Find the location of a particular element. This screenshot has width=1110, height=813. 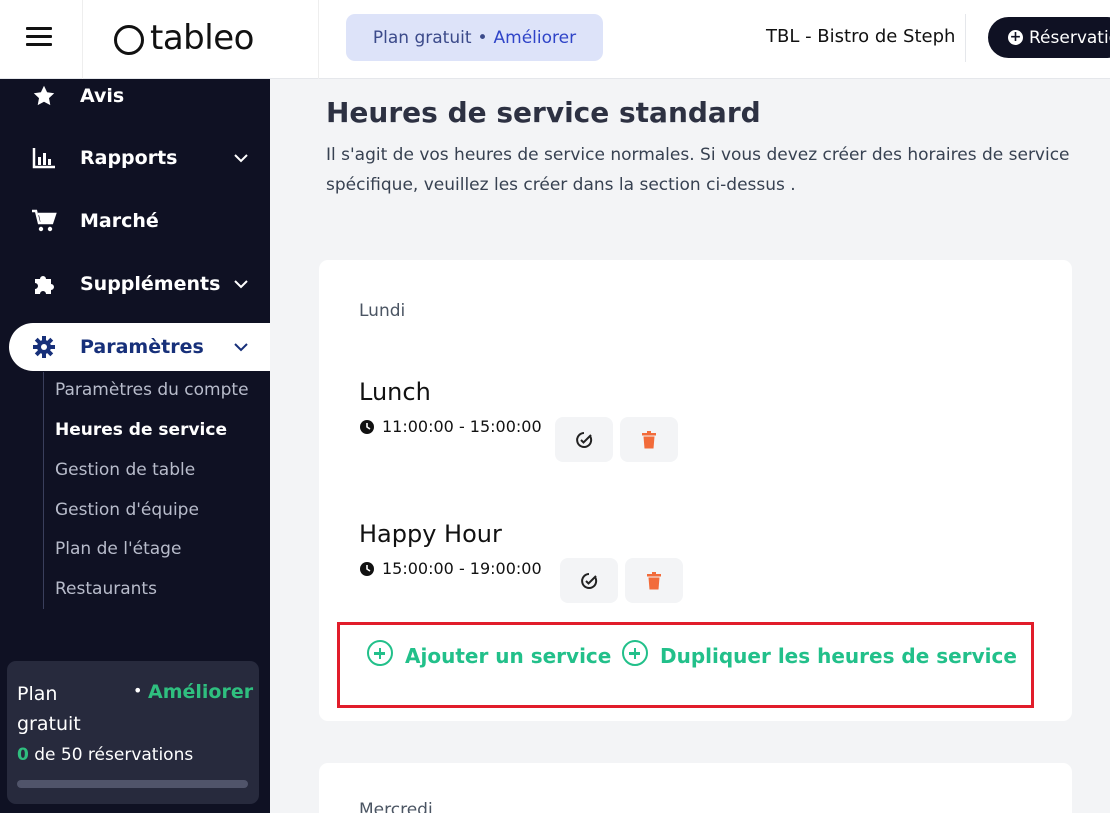

restaurant-selector: TBL - Bistro de Steph is located at coordinates (860, 36).